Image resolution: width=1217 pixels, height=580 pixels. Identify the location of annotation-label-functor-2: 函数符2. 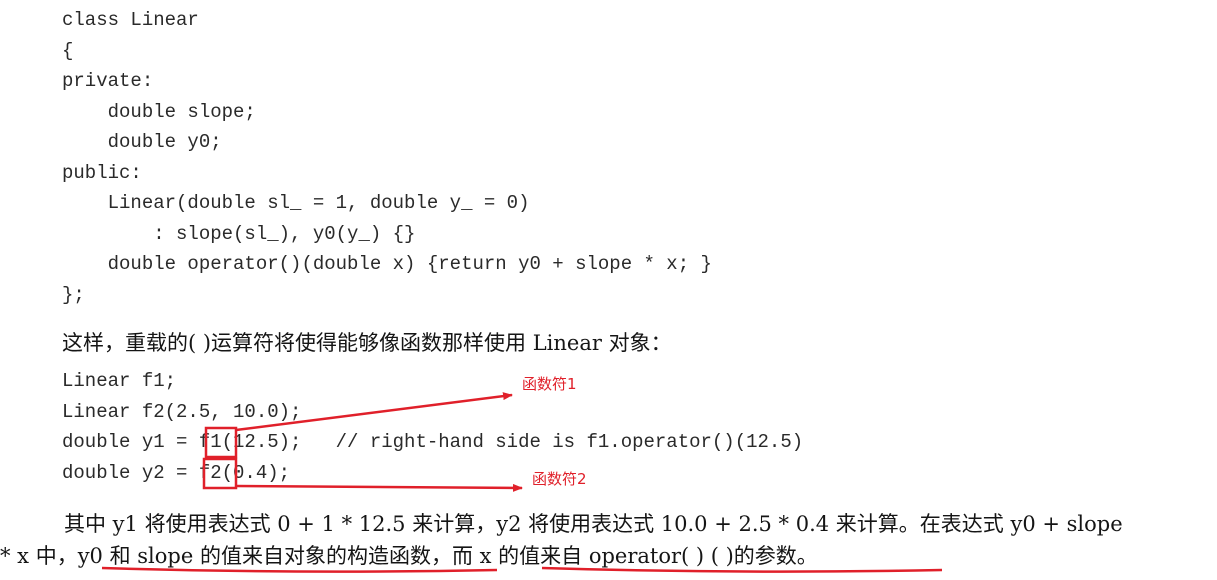
(559, 479).